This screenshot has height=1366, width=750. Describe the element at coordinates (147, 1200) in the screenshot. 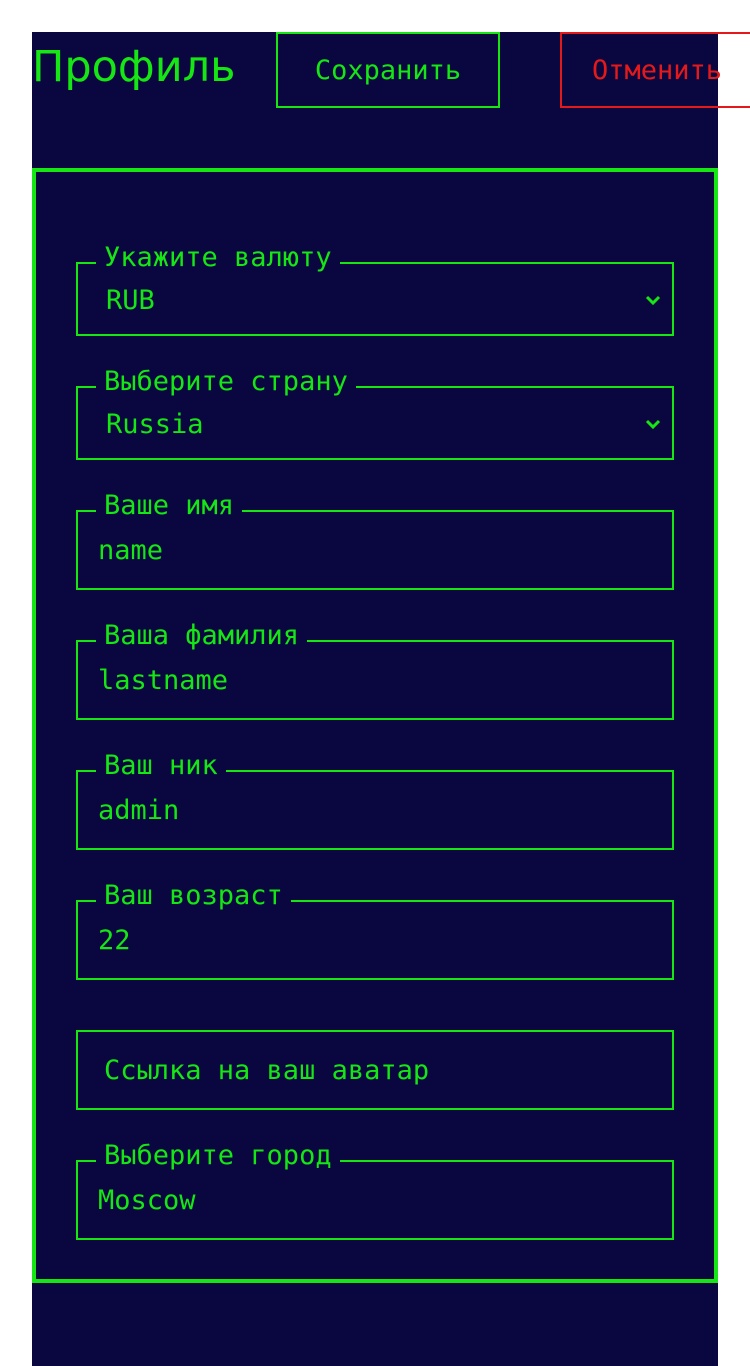

I see `city-value: Moscow` at that location.